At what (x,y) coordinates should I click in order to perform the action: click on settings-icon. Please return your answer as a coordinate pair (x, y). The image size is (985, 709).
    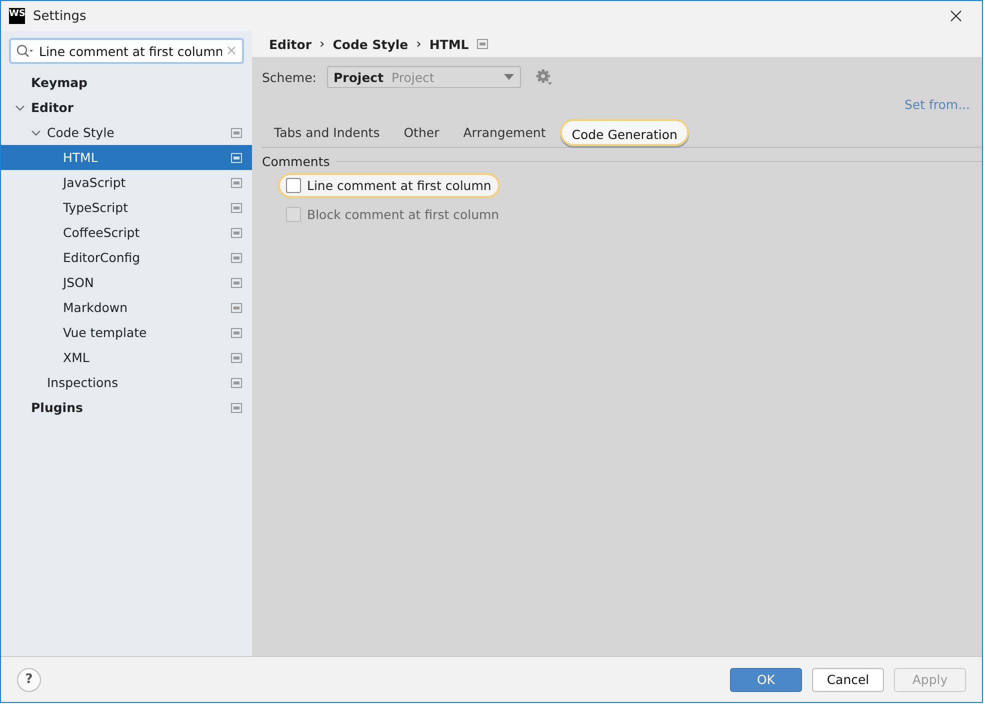
    Looking at the image, I should click on (543, 77).